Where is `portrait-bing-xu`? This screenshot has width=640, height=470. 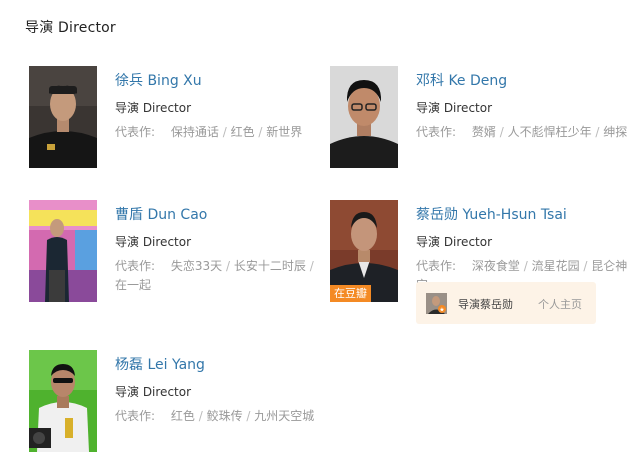
portrait-bing-xu is located at coordinates (63, 117).